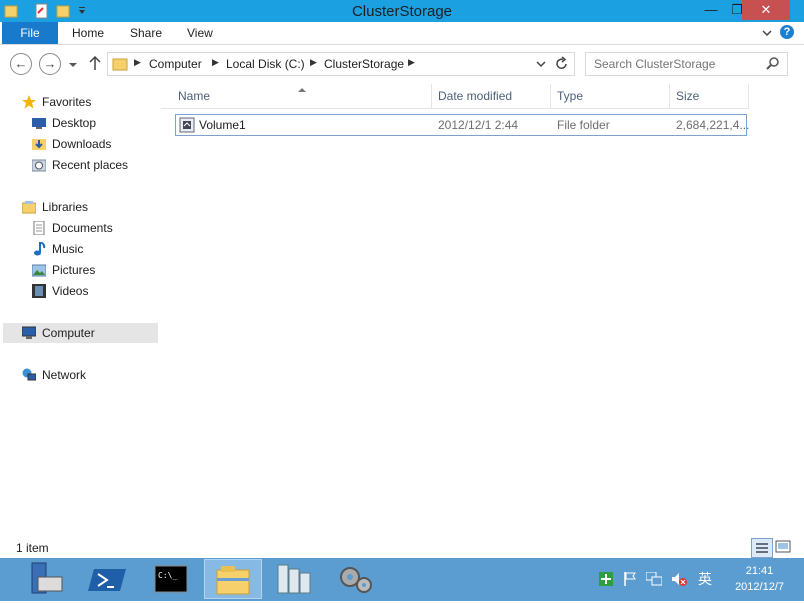 Image resolution: width=804 pixels, height=603 pixels. What do you see at coordinates (30, 33) in the screenshot?
I see `tab-file: File` at bounding box center [30, 33].